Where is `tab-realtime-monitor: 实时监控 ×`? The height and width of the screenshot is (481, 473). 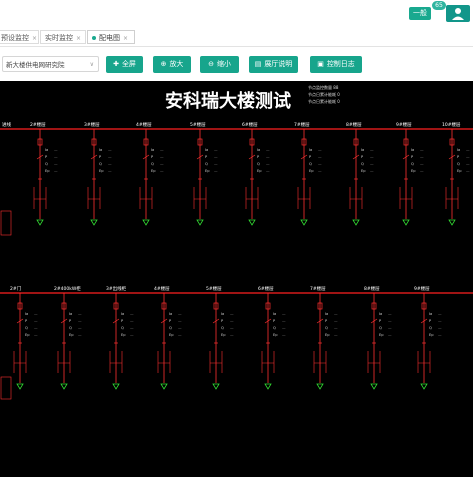
tab-realtime-monitor: 实时监控 × is located at coordinates (63, 37).